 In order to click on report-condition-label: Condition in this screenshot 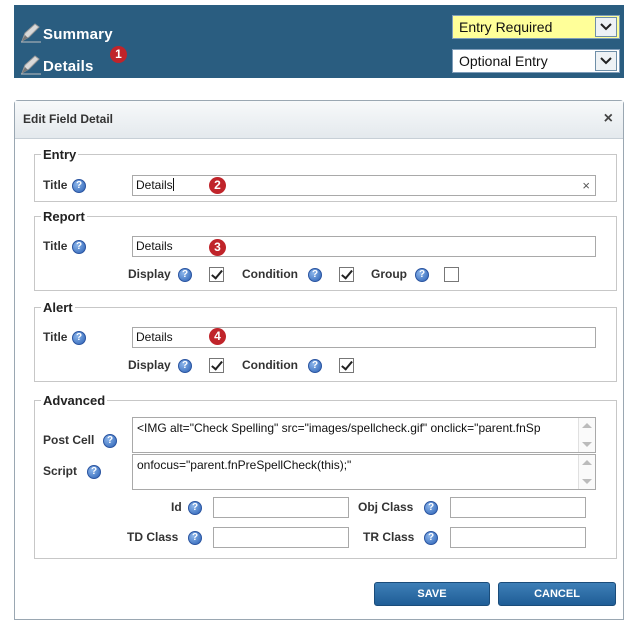, I will do `click(270, 274)`.